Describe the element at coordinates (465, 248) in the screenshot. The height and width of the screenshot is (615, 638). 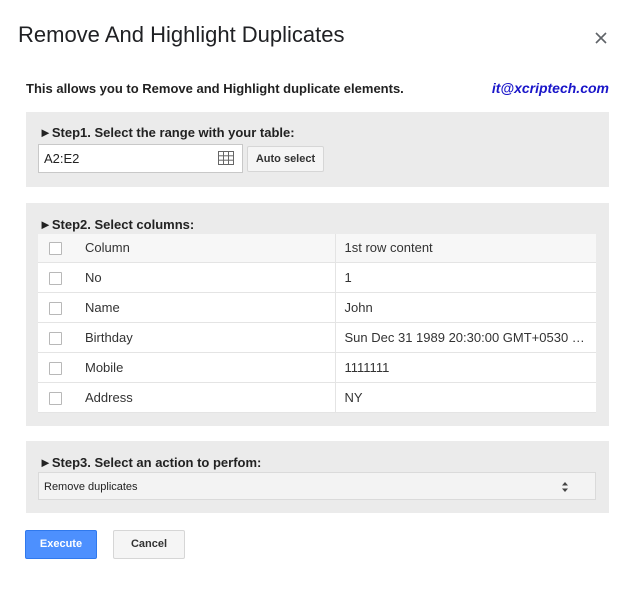
I see `content-header: 1st row content` at that location.